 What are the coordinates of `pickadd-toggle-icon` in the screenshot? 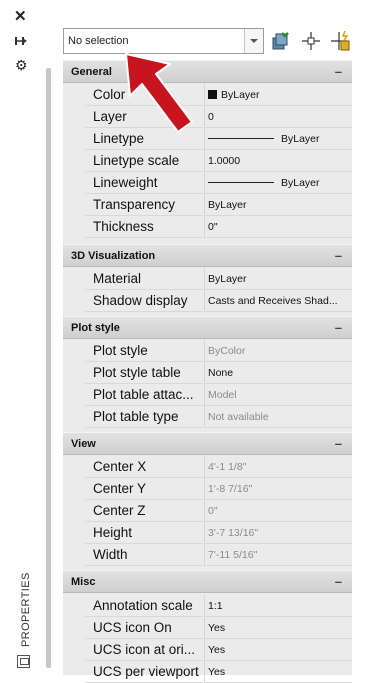 It's located at (341, 41).